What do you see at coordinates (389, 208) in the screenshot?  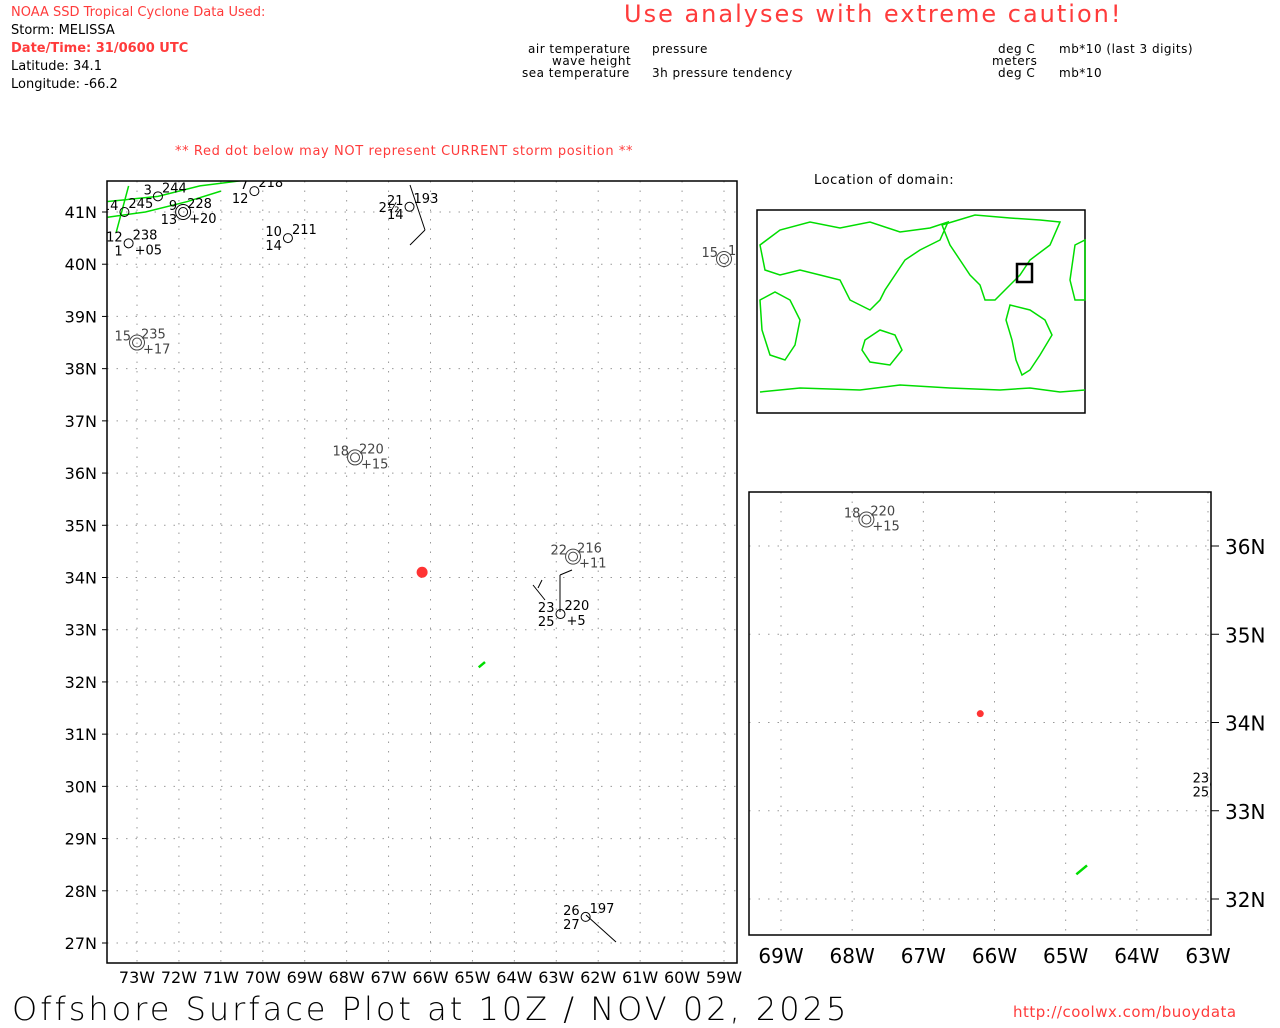 I see `wave-height: 2½` at bounding box center [389, 208].